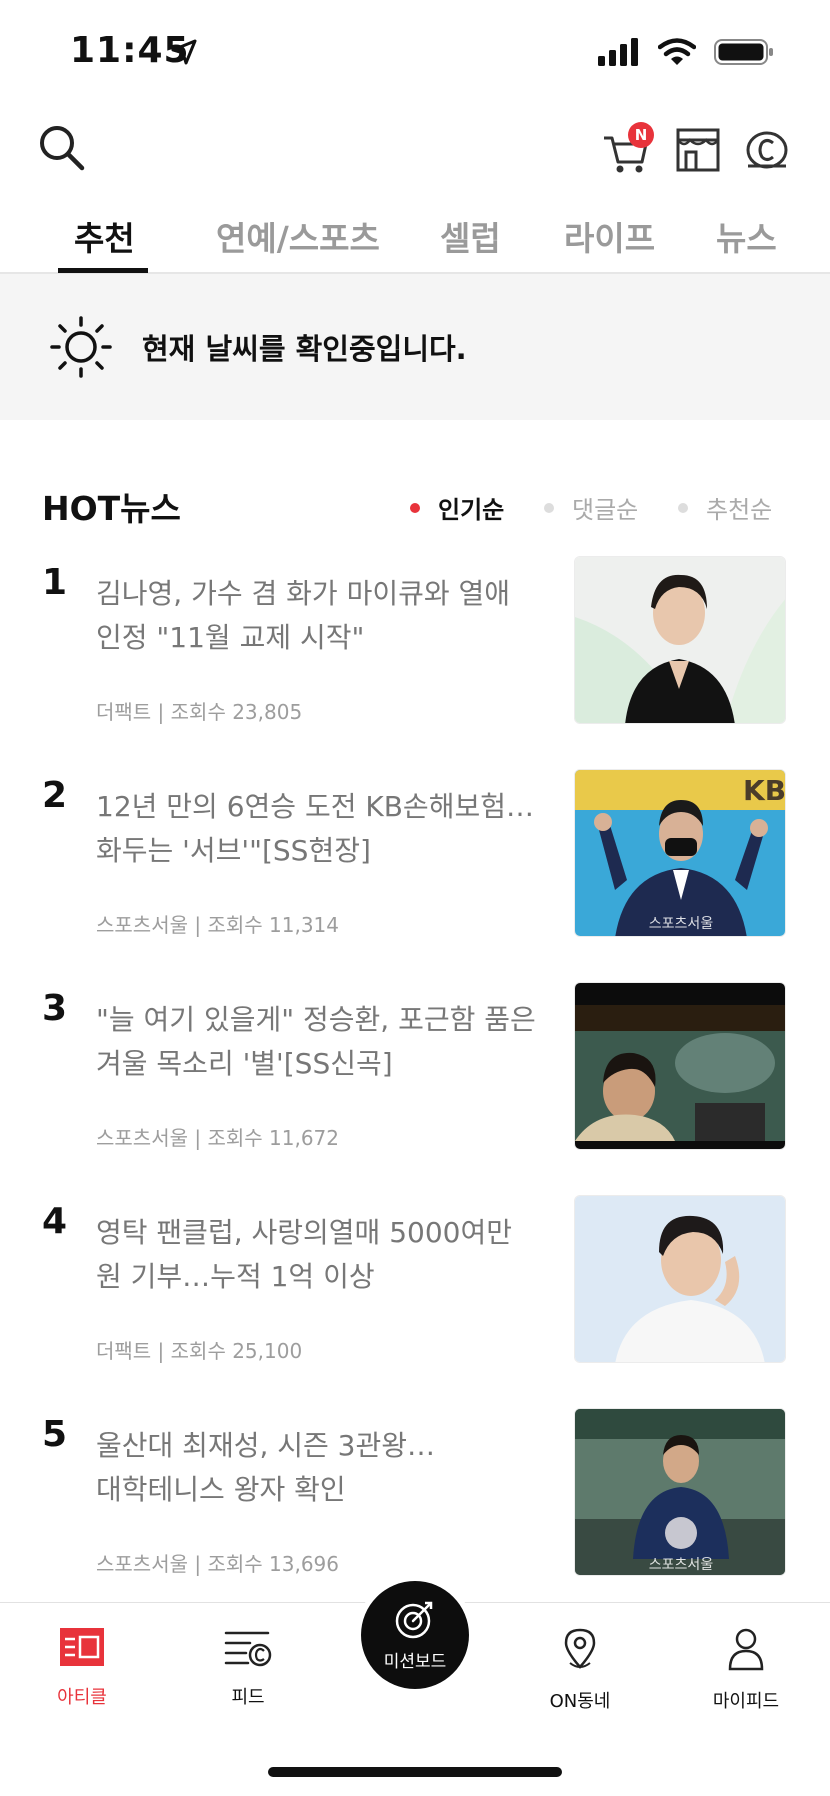  I want to click on headline-line: 원 기부…누적 1억 이상, so click(235, 1276).